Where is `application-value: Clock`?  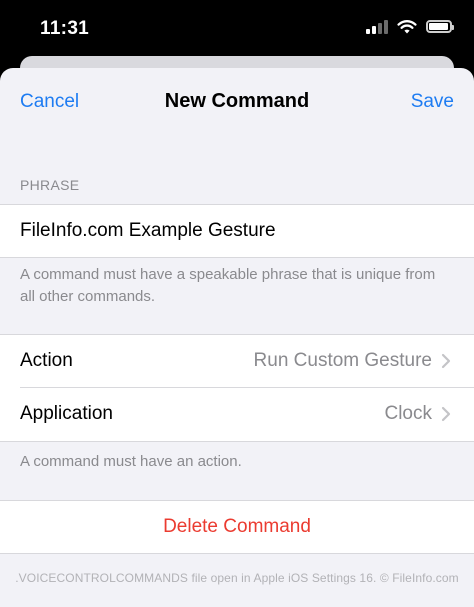 application-value: Clock is located at coordinates (408, 413).